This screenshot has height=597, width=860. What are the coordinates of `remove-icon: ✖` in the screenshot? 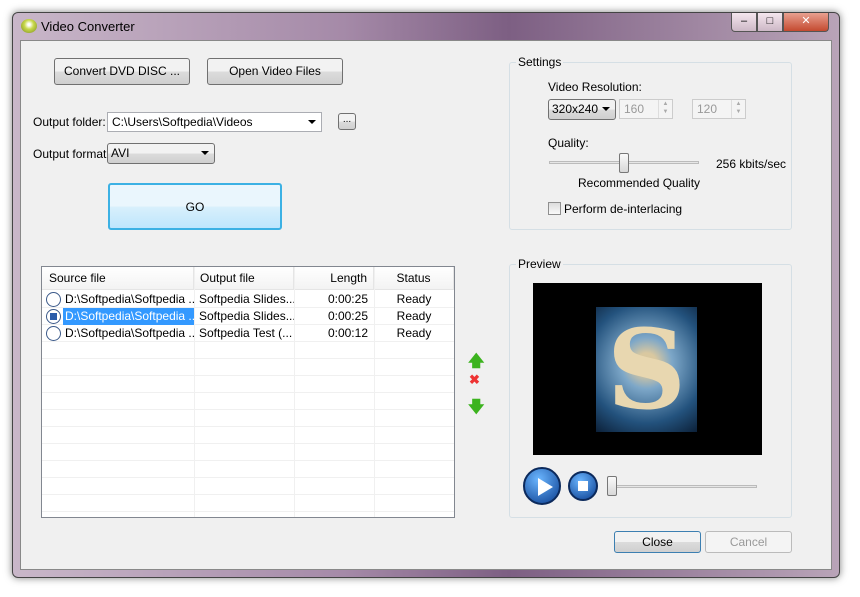 It's located at (474, 380).